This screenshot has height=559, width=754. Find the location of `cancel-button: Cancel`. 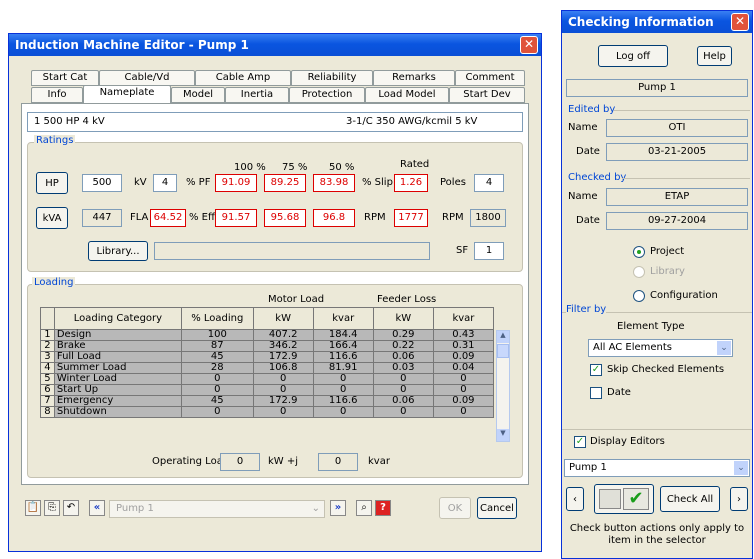

cancel-button: Cancel is located at coordinates (497, 508).